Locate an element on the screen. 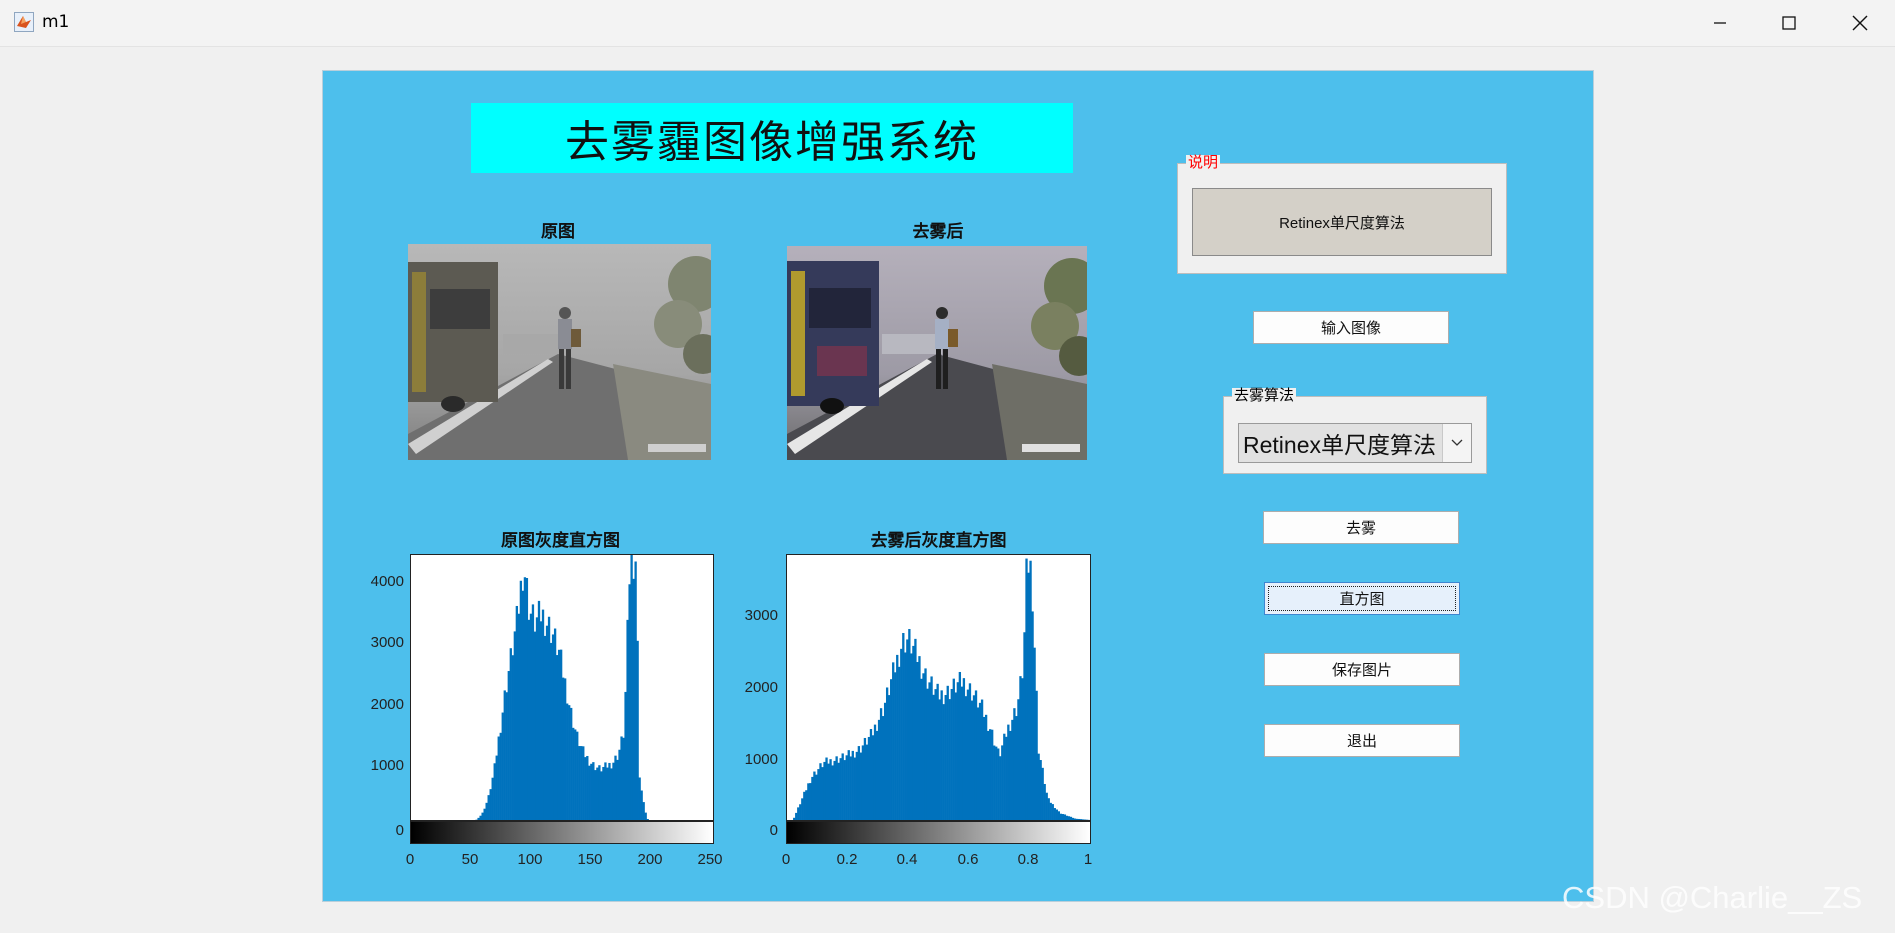 This screenshot has width=1895, height=933. algorithm-group: 去雾算法 Retinex单尺度算法 is located at coordinates (1355, 431).